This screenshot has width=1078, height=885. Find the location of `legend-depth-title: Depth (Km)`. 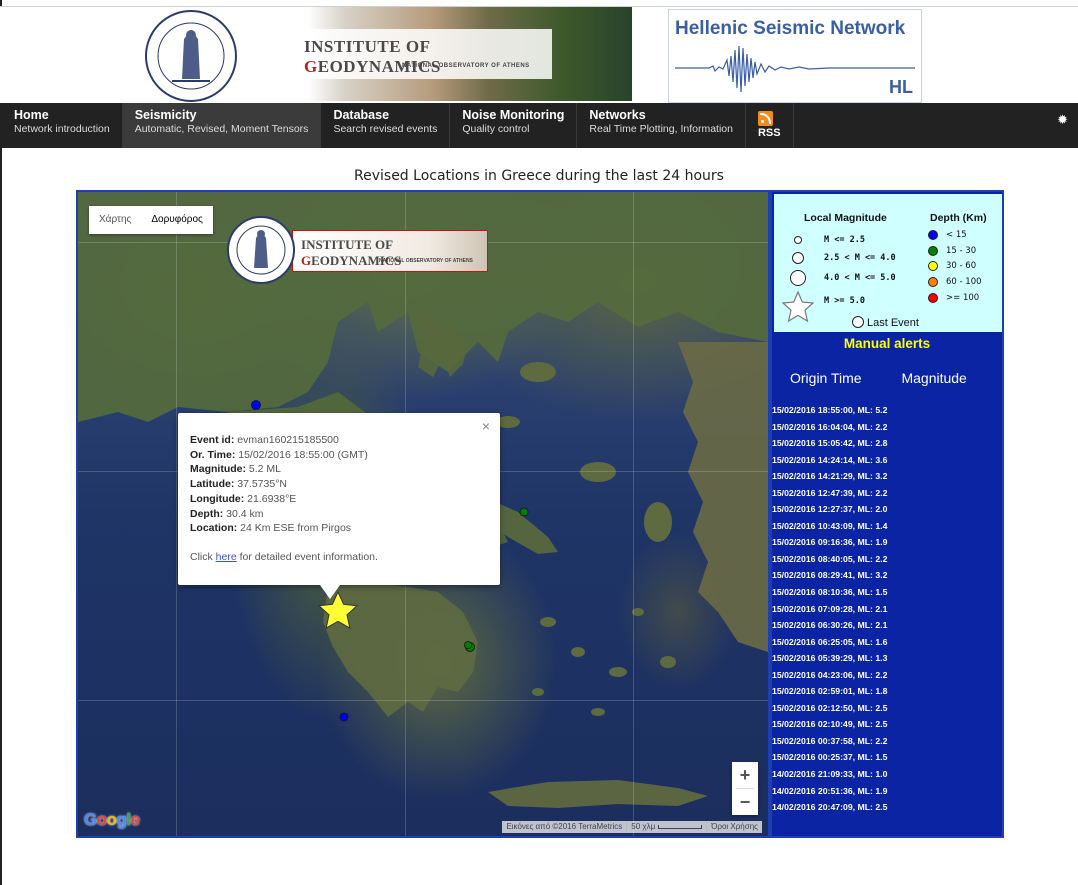

legend-depth-title: Depth (Km) is located at coordinates (958, 218).